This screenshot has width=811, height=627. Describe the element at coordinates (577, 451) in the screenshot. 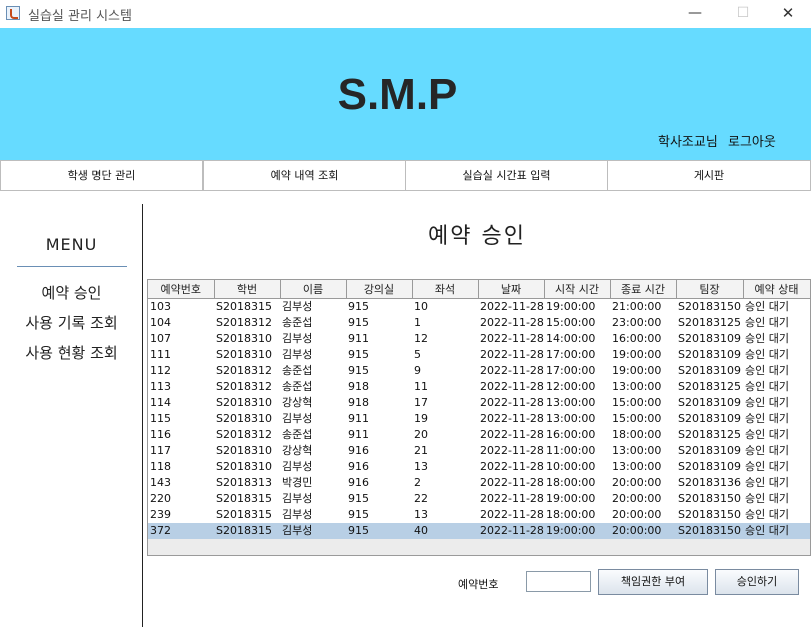

I see `table-cell: 11:00:00` at that location.